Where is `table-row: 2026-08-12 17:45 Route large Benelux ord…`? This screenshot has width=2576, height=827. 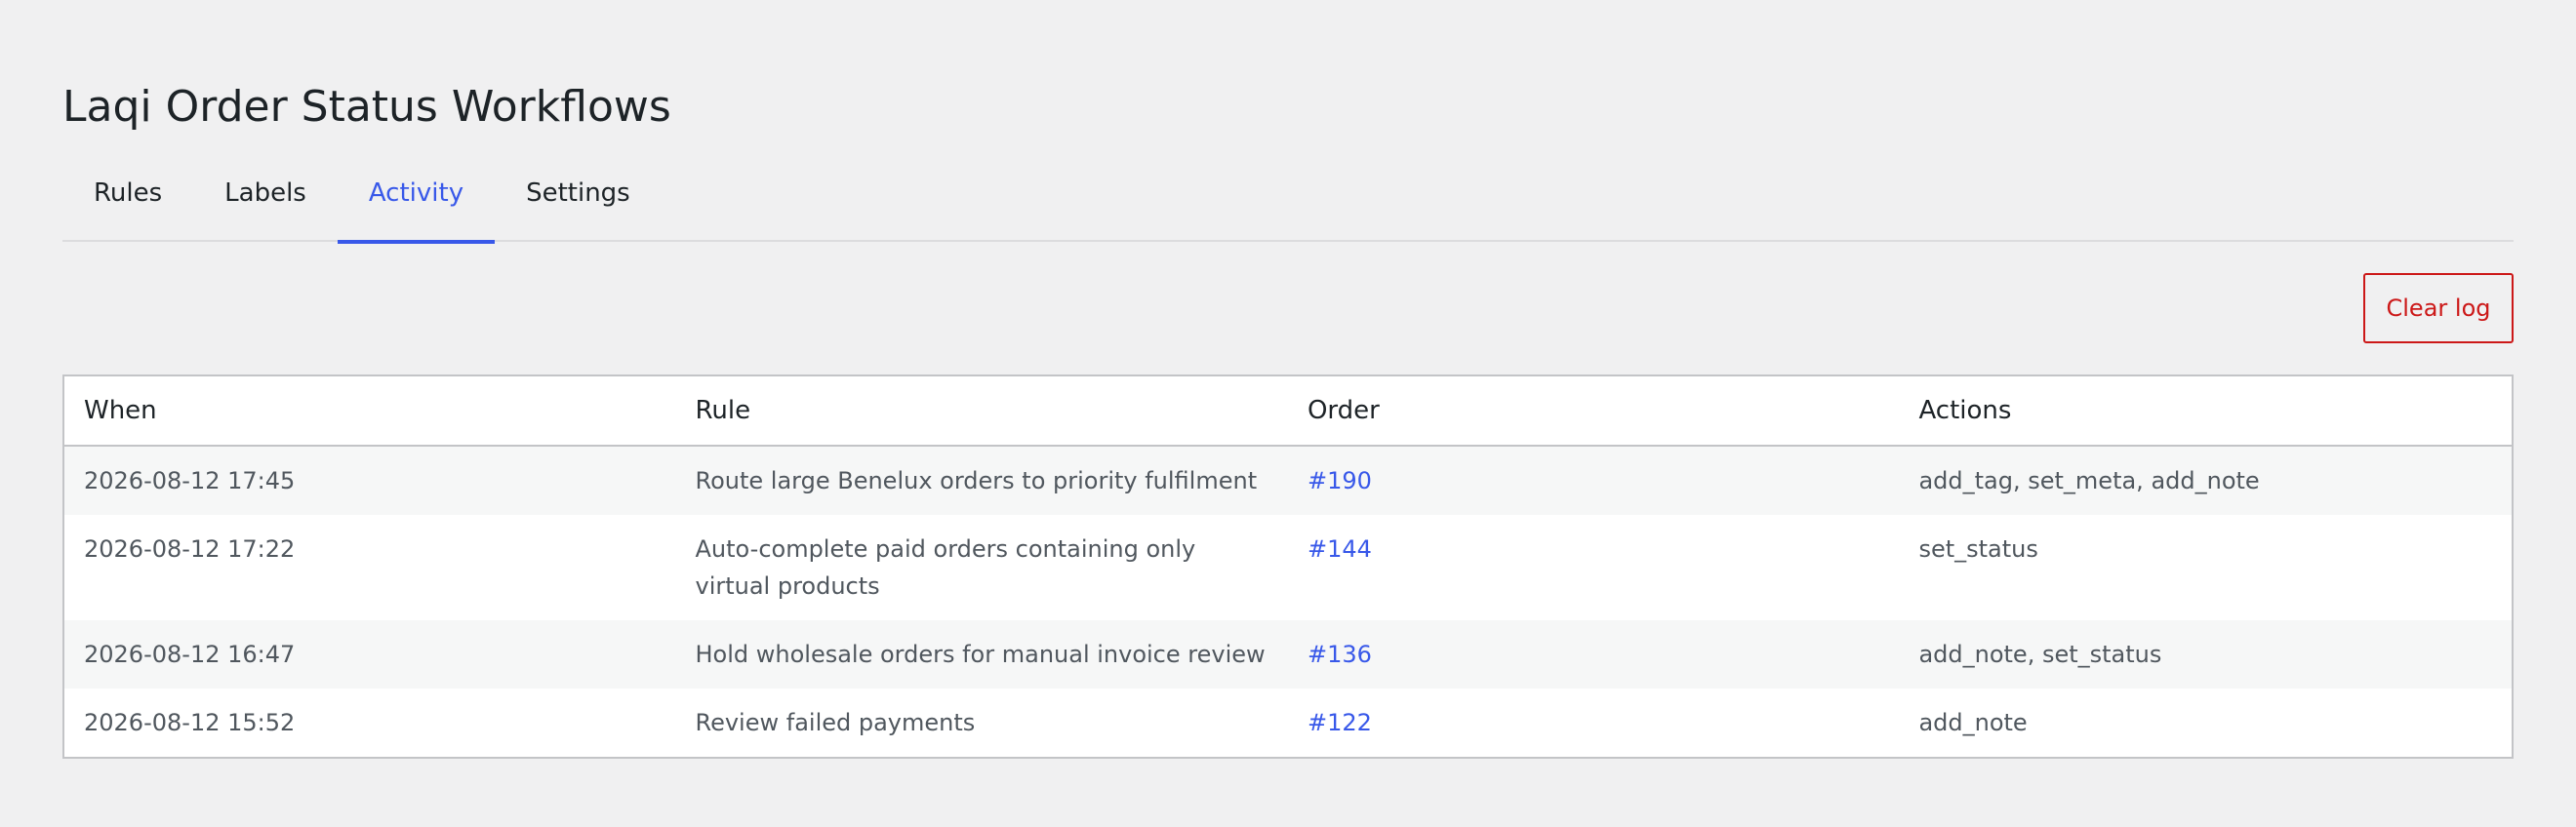
table-row: 2026-08-12 17:45 Route large Benelux ord… is located at coordinates (1288, 480).